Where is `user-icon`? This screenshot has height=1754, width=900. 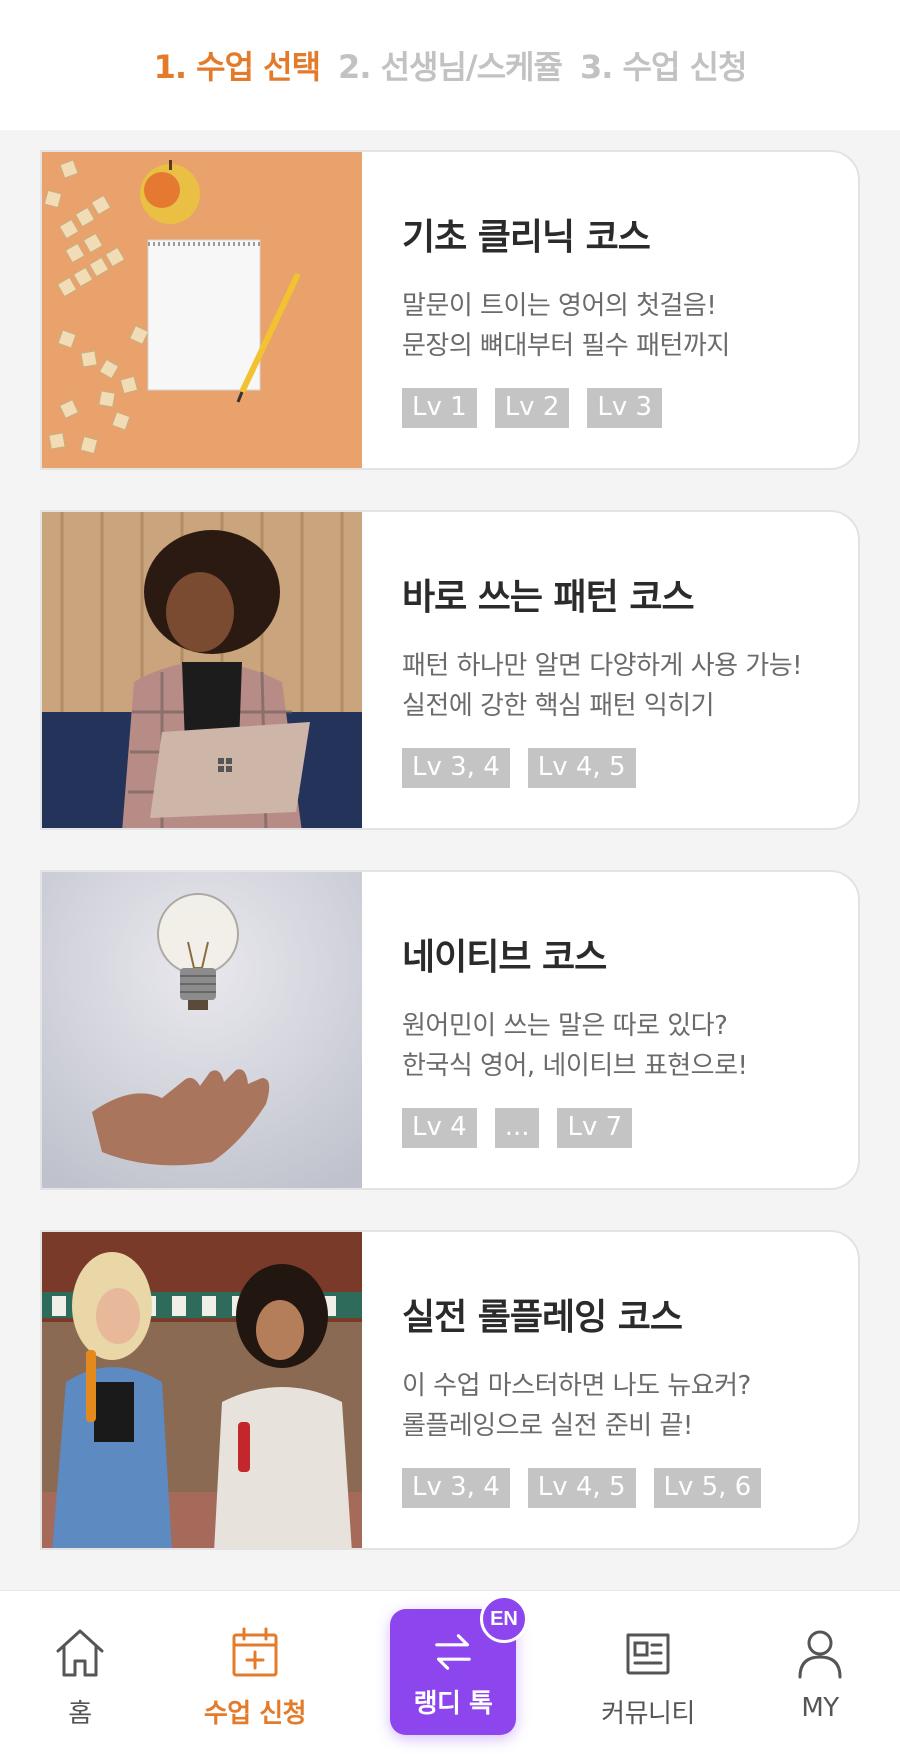 user-icon is located at coordinates (820, 1654).